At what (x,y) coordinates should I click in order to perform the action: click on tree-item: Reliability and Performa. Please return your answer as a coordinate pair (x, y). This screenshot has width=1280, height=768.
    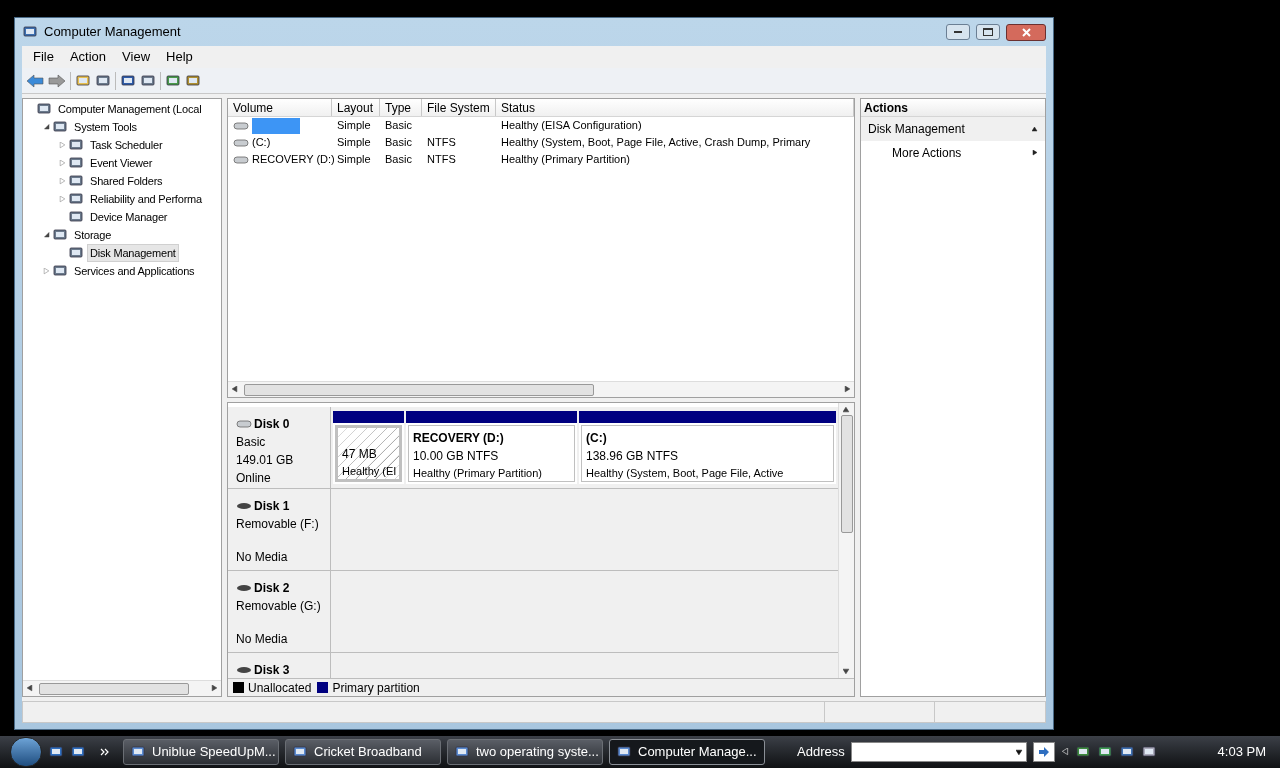
    Looking at the image, I should click on (146, 199).